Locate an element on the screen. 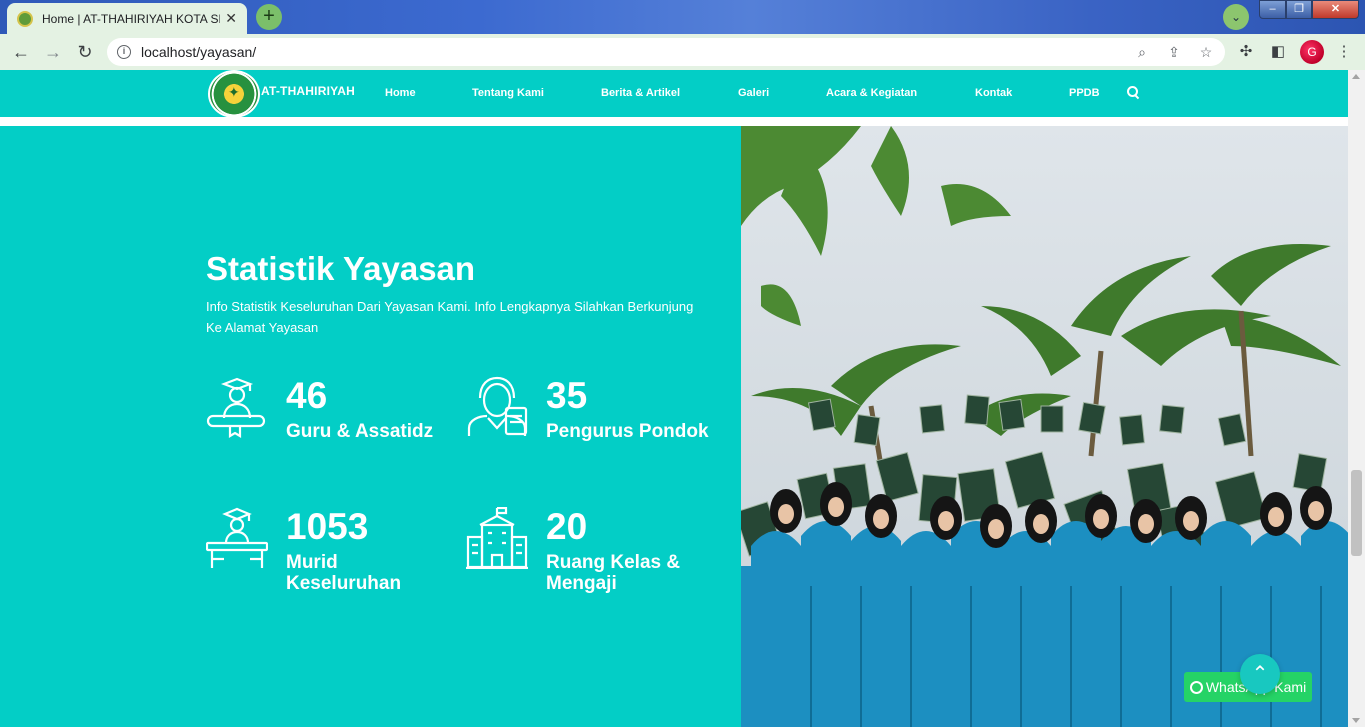 The height and width of the screenshot is (727, 1365). browser-toolbar: ← → ↻ i localhost/yayasan/ ⌕ ⇪ ☆ ✣ ◧ G ⋮ is located at coordinates (682, 52).